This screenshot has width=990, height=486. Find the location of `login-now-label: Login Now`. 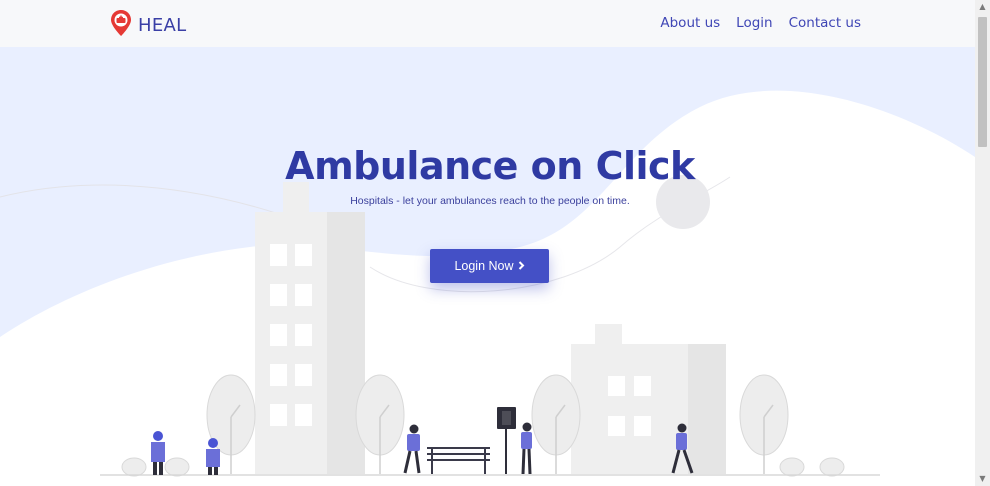

login-now-label: Login Now is located at coordinates (484, 266).